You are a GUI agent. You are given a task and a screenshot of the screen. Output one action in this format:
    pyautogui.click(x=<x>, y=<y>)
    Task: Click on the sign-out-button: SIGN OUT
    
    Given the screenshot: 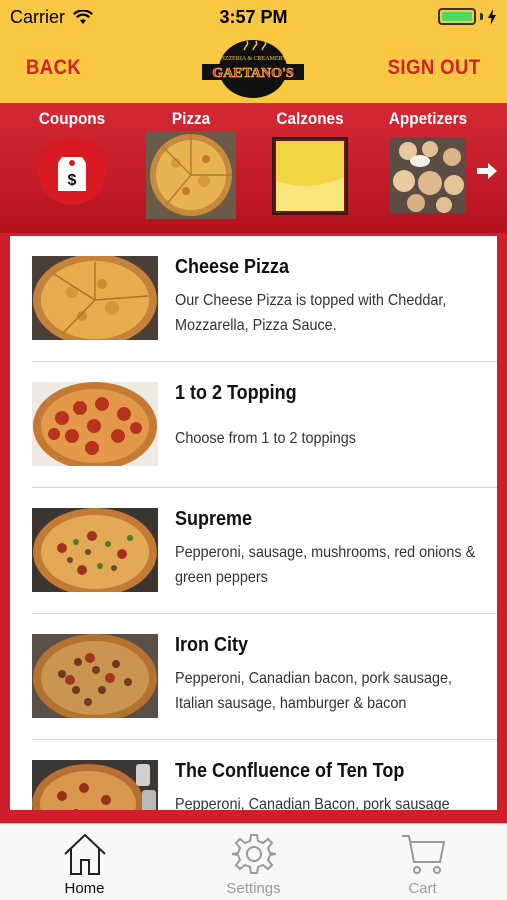 What is the action you would take?
    pyautogui.click(x=434, y=68)
    